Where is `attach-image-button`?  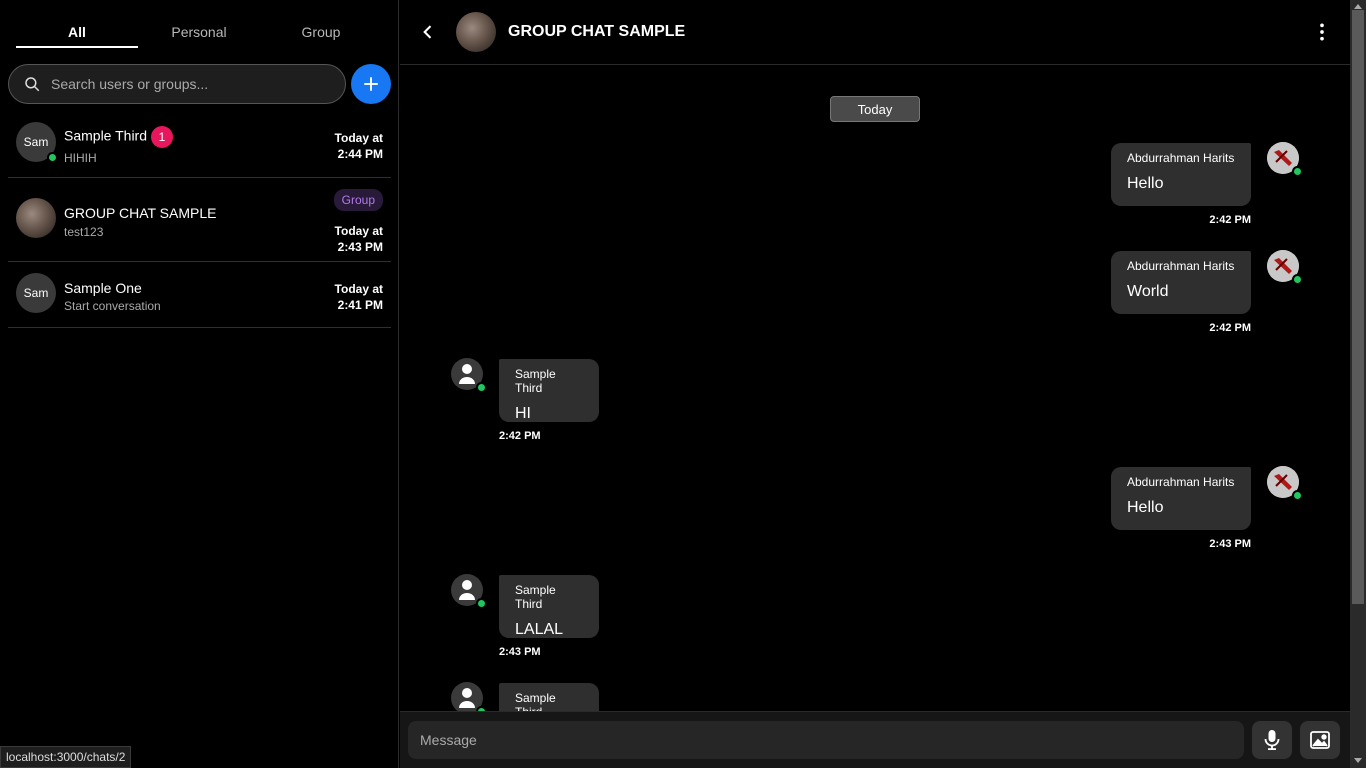 attach-image-button is located at coordinates (1320, 740).